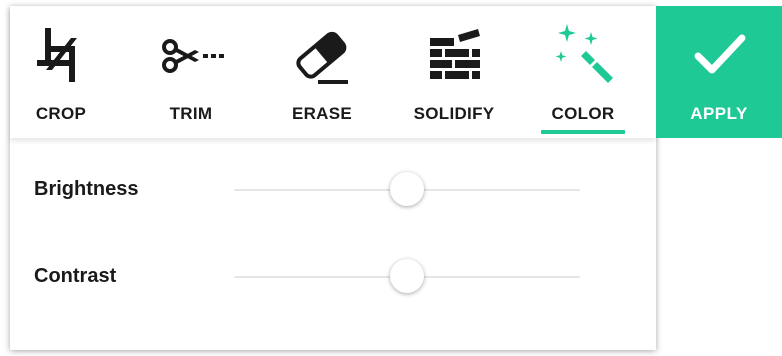 The width and height of the screenshot is (782, 356). I want to click on eraser-icon, so click(322, 57).